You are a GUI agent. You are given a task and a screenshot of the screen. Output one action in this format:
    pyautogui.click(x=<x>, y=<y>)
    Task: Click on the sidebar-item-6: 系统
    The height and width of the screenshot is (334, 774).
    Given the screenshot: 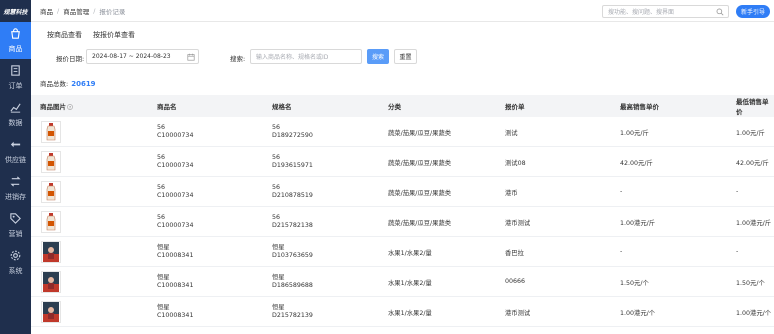 What is the action you would take?
    pyautogui.click(x=15, y=262)
    